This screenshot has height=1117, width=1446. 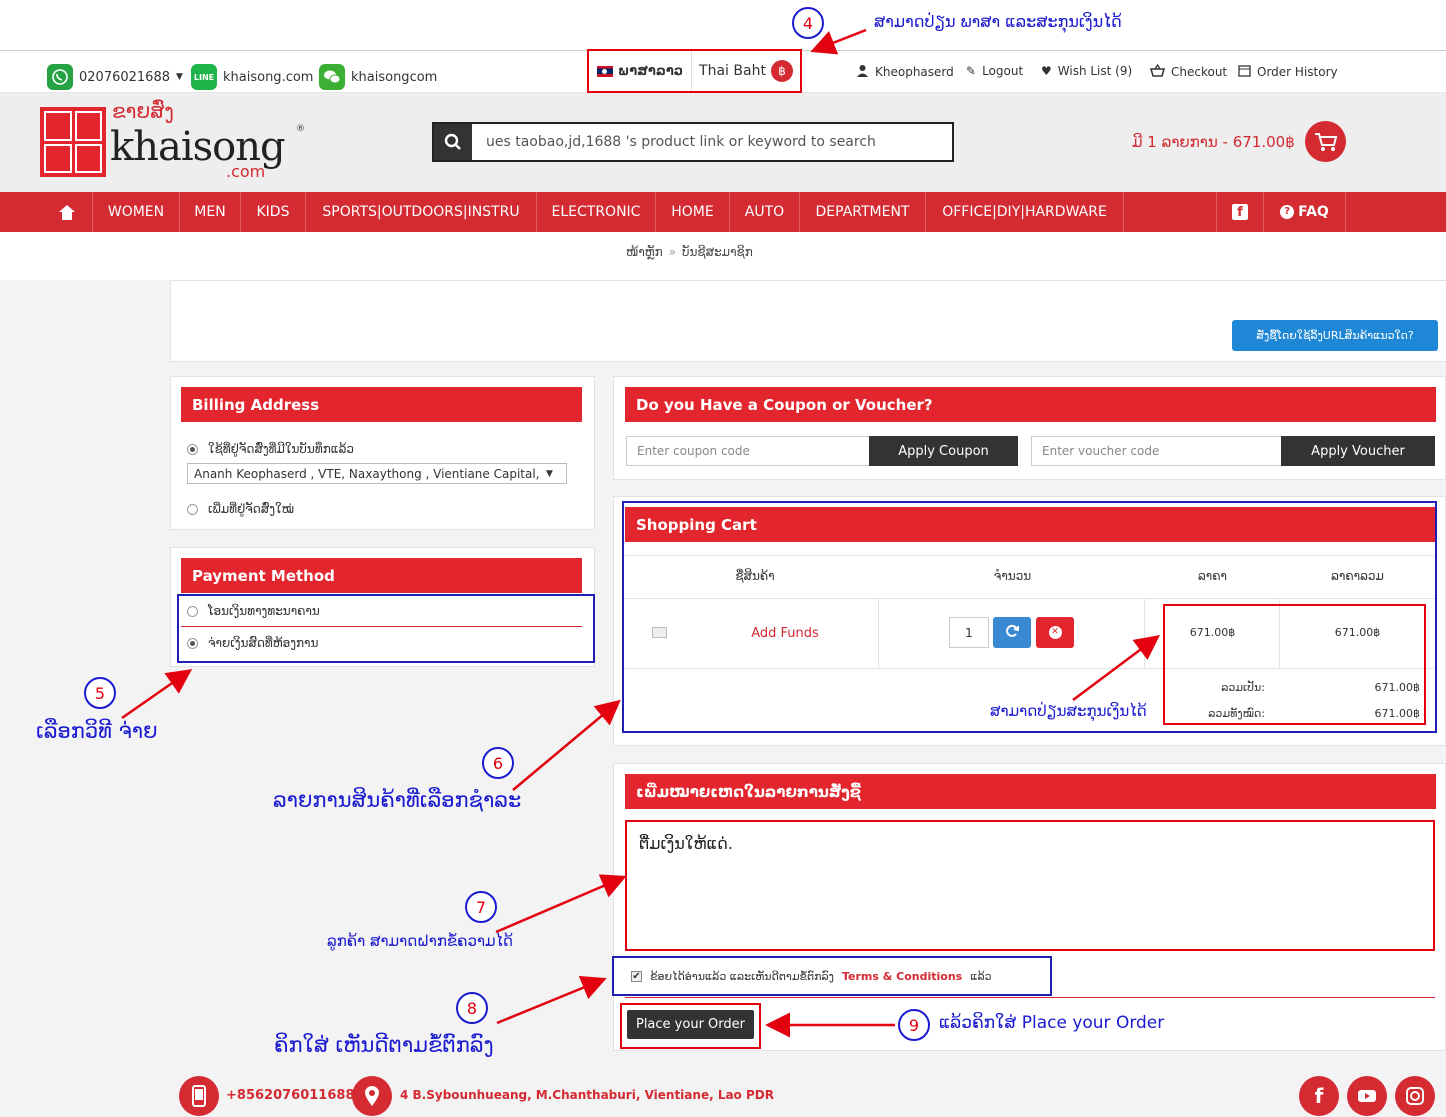 What do you see at coordinates (73, 142) in the screenshot?
I see `logo-mark` at bounding box center [73, 142].